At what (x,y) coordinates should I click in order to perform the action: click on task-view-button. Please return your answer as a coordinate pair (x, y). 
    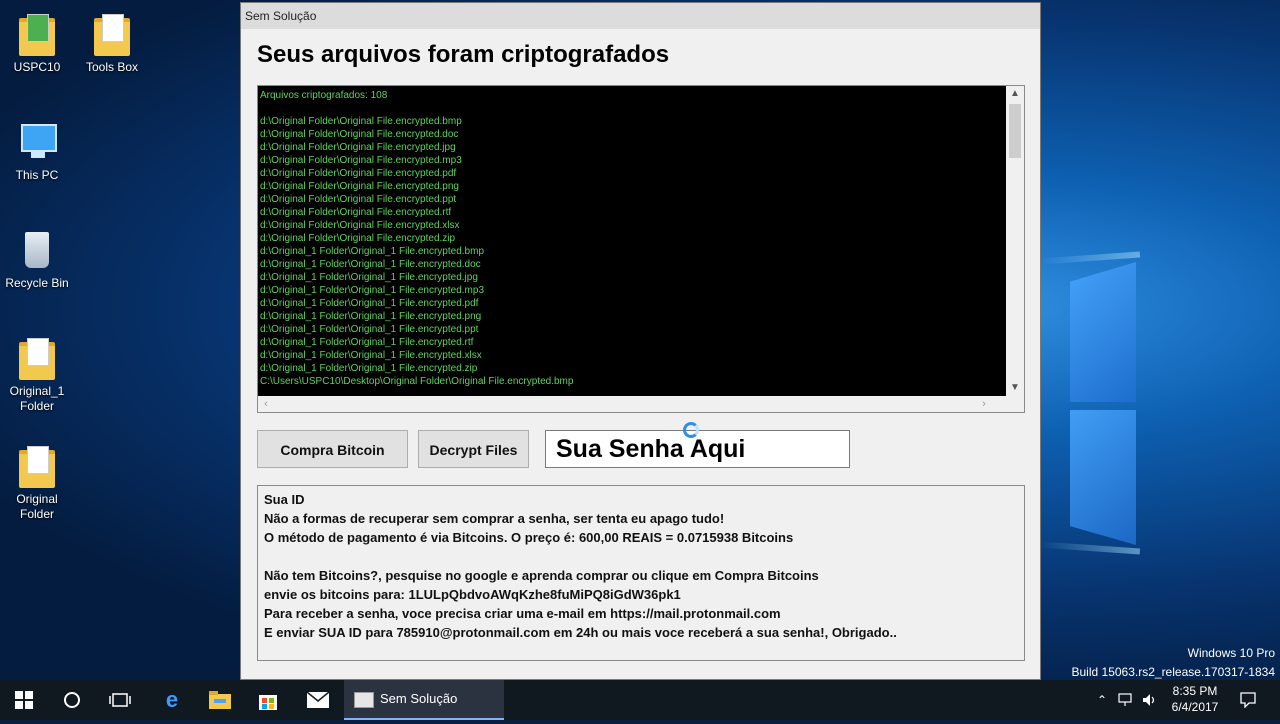
    Looking at the image, I should click on (120, 700).